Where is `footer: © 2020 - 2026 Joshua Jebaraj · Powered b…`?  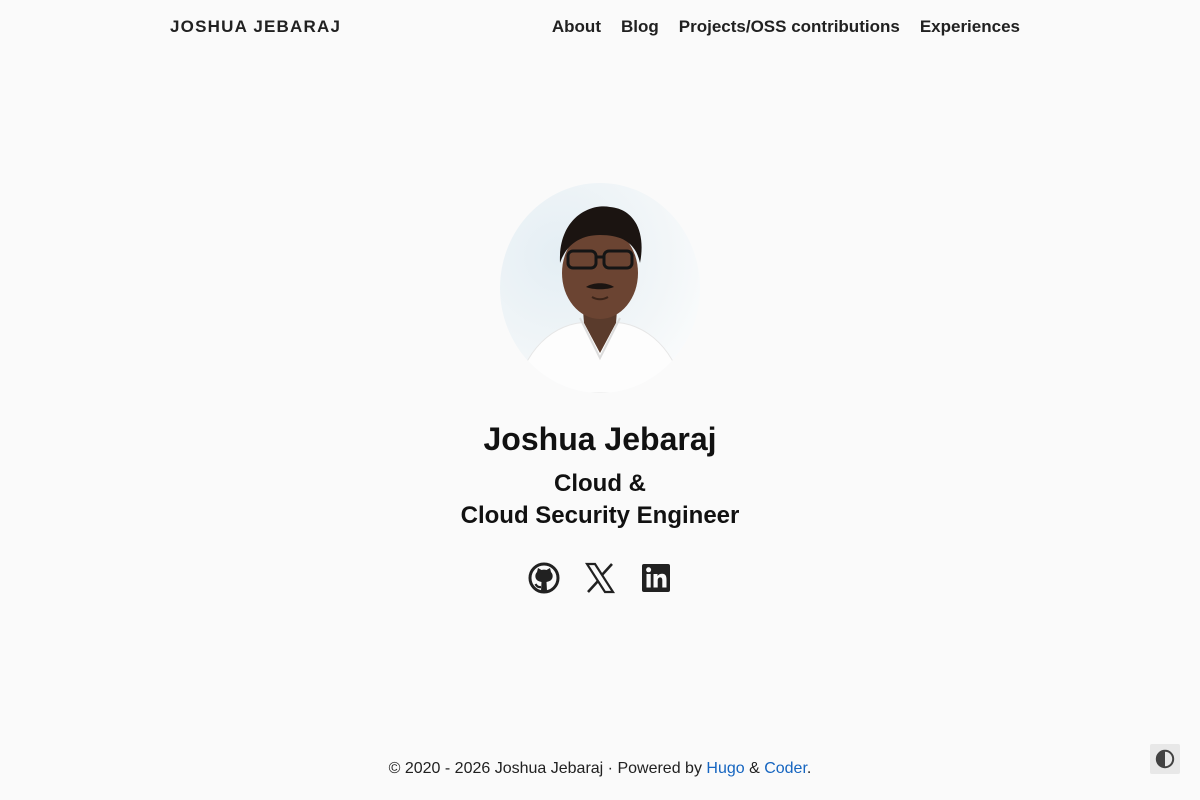
footer: © 2020 - 2026 Joshua Jebaraj · Powered b… is located at coordinates (600, 769).